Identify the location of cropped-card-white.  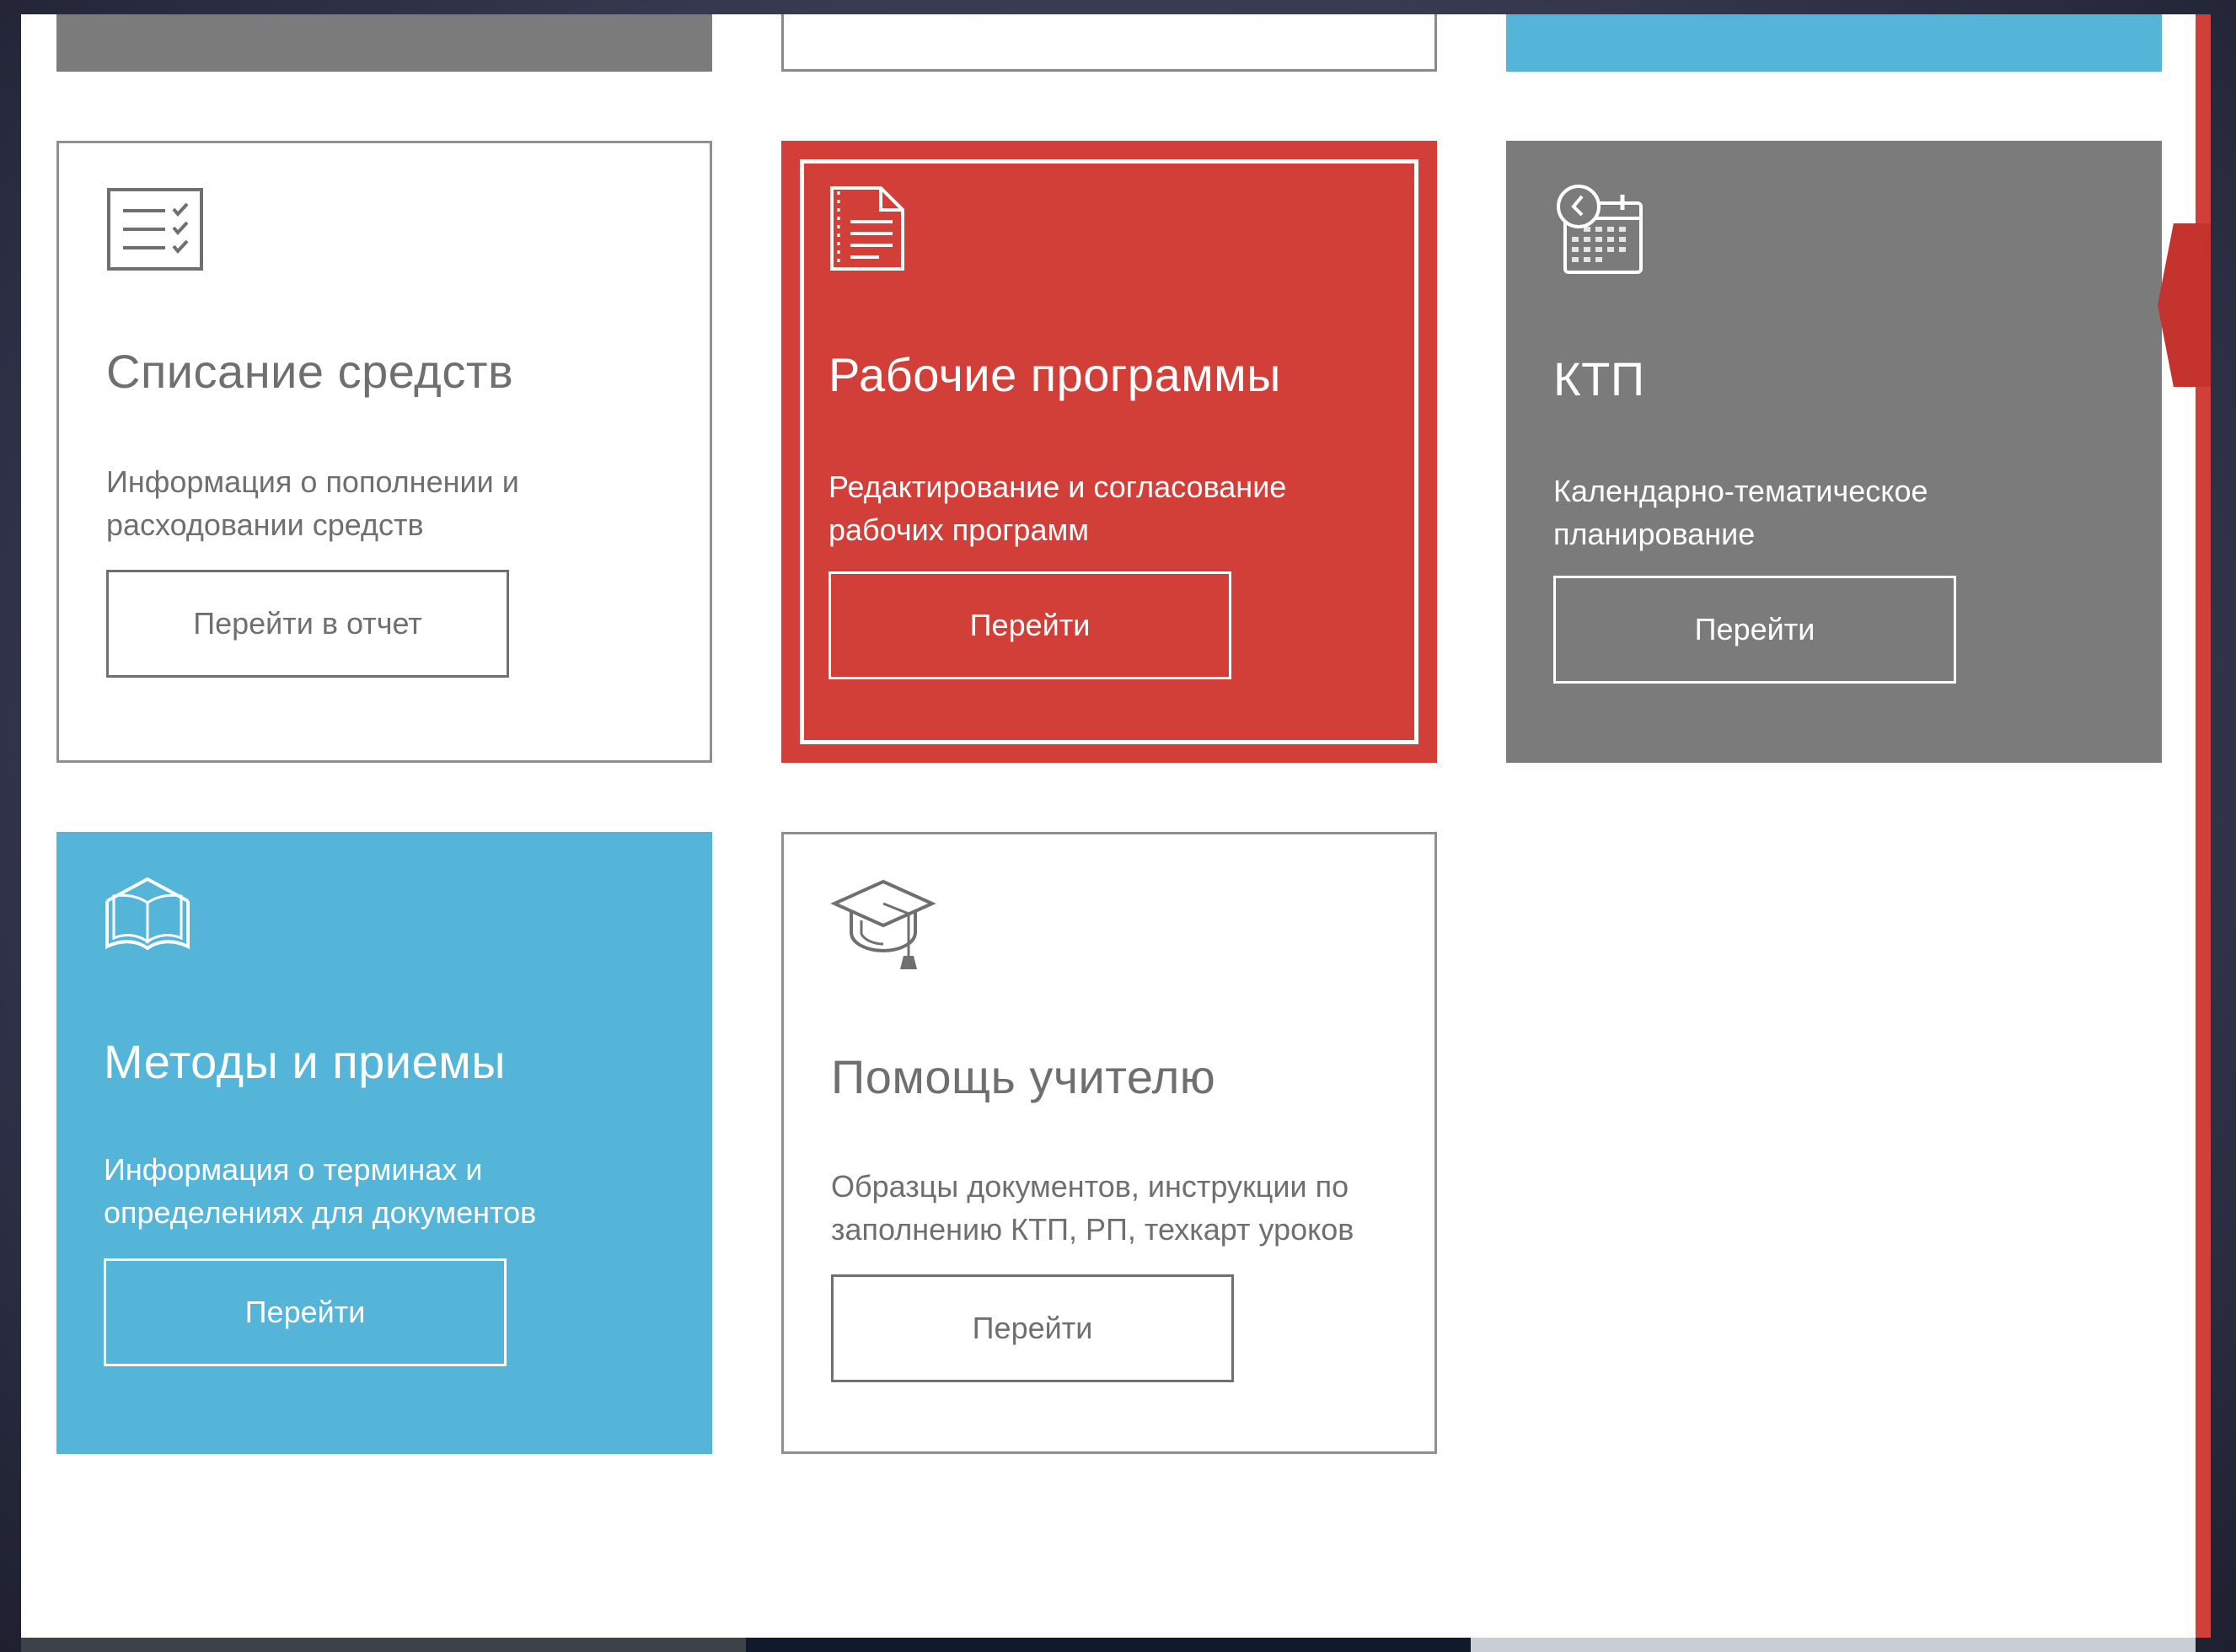
(1109, 43).